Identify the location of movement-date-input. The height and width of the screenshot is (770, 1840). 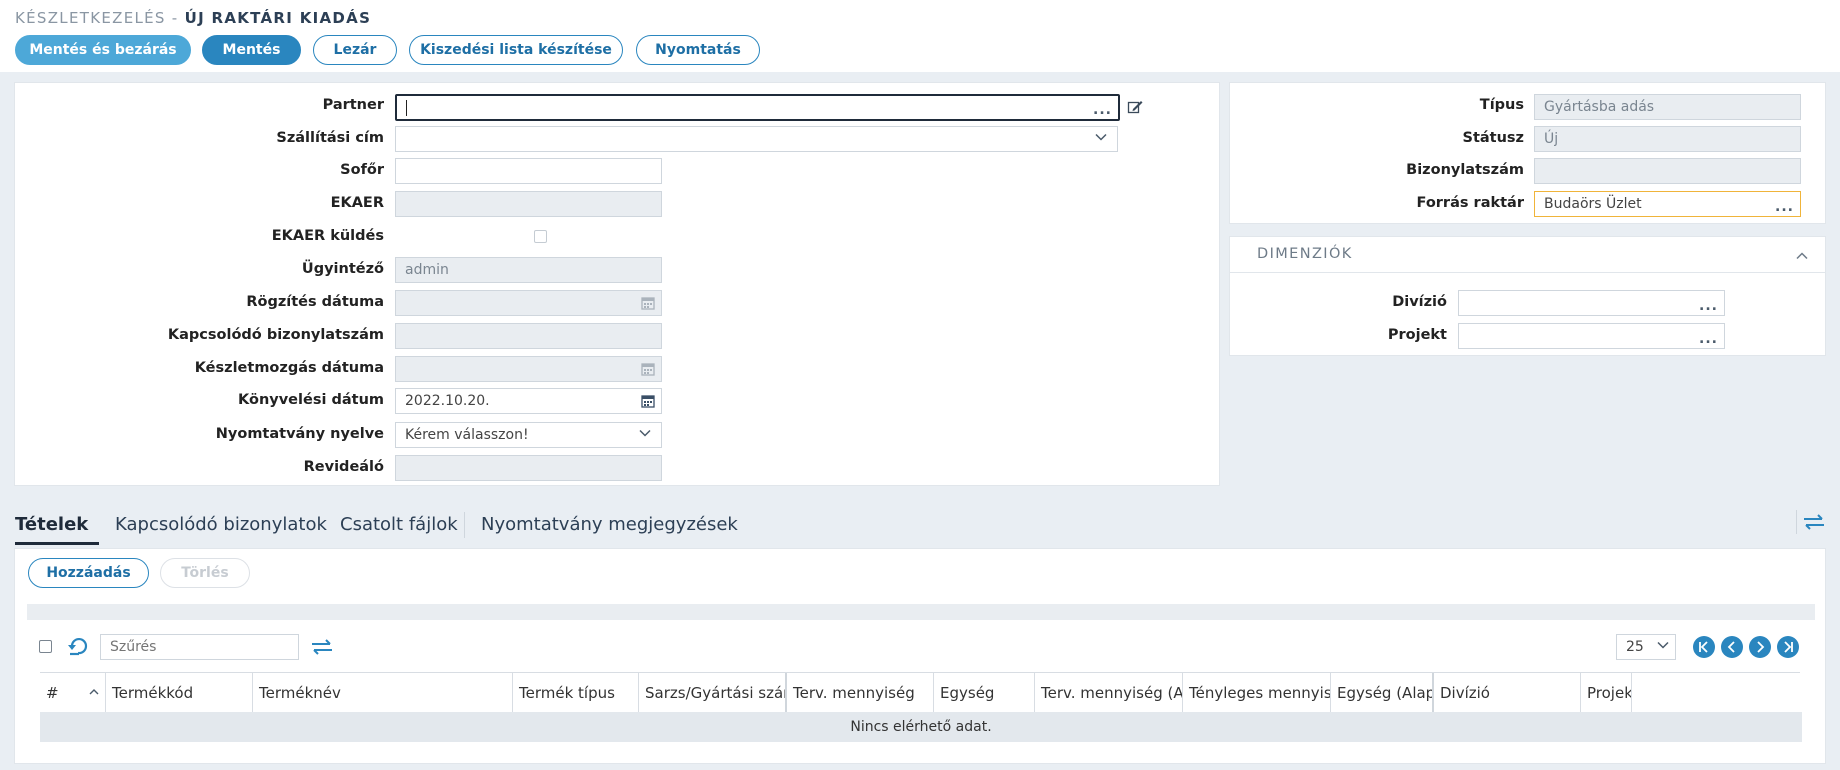
(528, 369).